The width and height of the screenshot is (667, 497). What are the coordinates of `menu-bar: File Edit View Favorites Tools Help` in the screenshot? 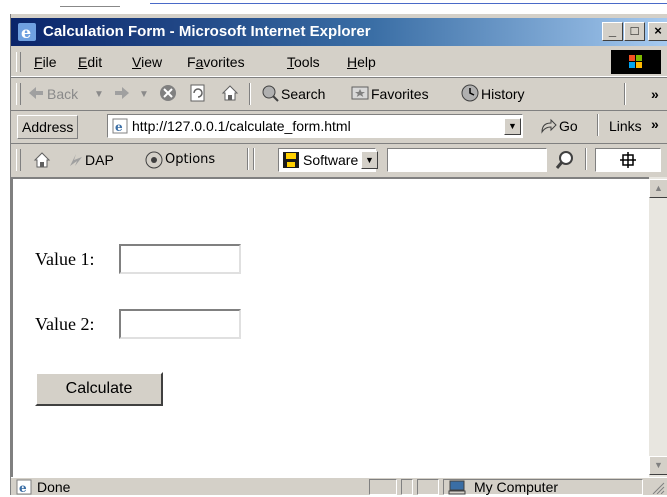 It's located at (339, 62).